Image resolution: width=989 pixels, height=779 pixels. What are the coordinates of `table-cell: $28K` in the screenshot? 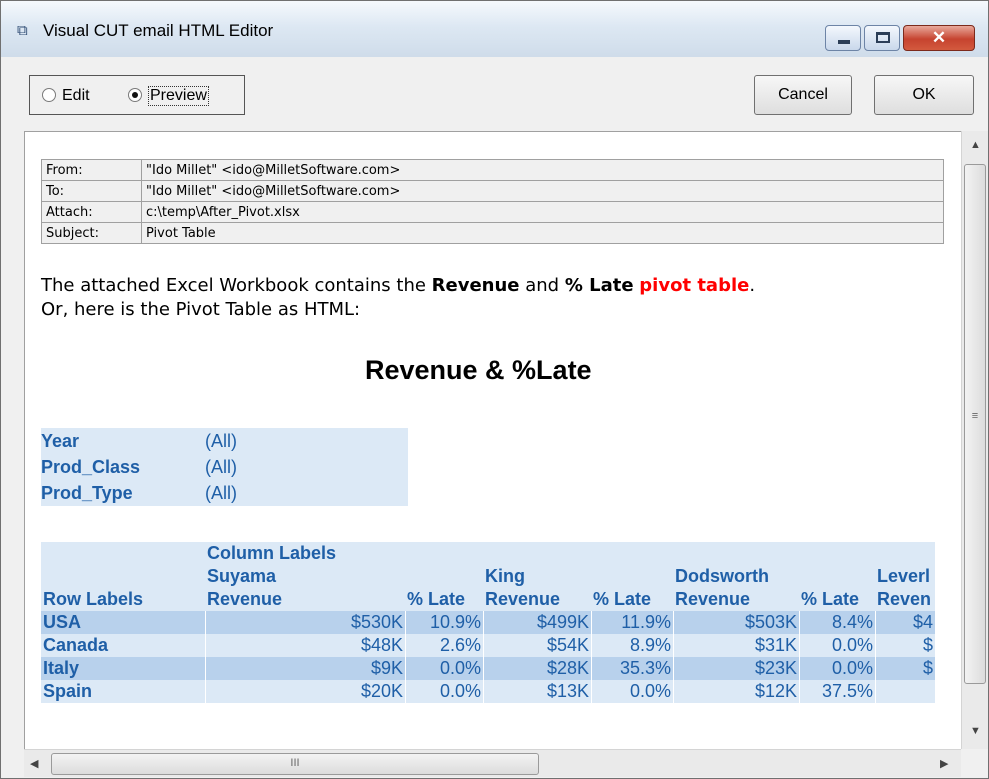 It's located at (537, 668).